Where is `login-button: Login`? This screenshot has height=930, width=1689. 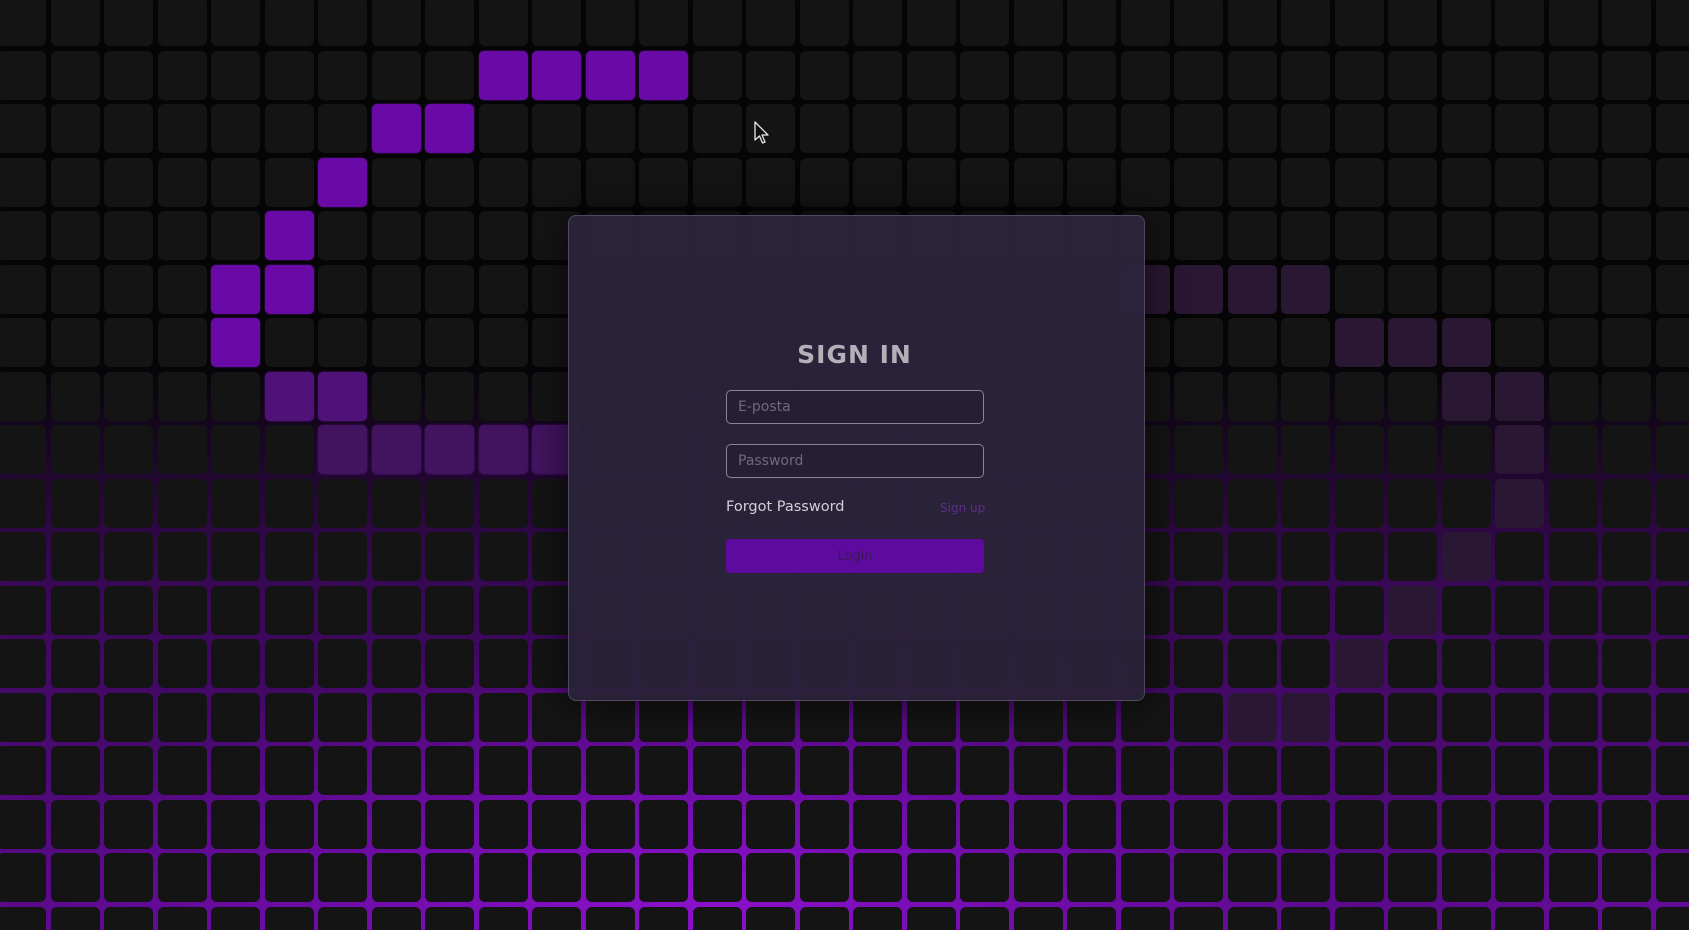
login-button: Login is located at coordinates (855, 556).